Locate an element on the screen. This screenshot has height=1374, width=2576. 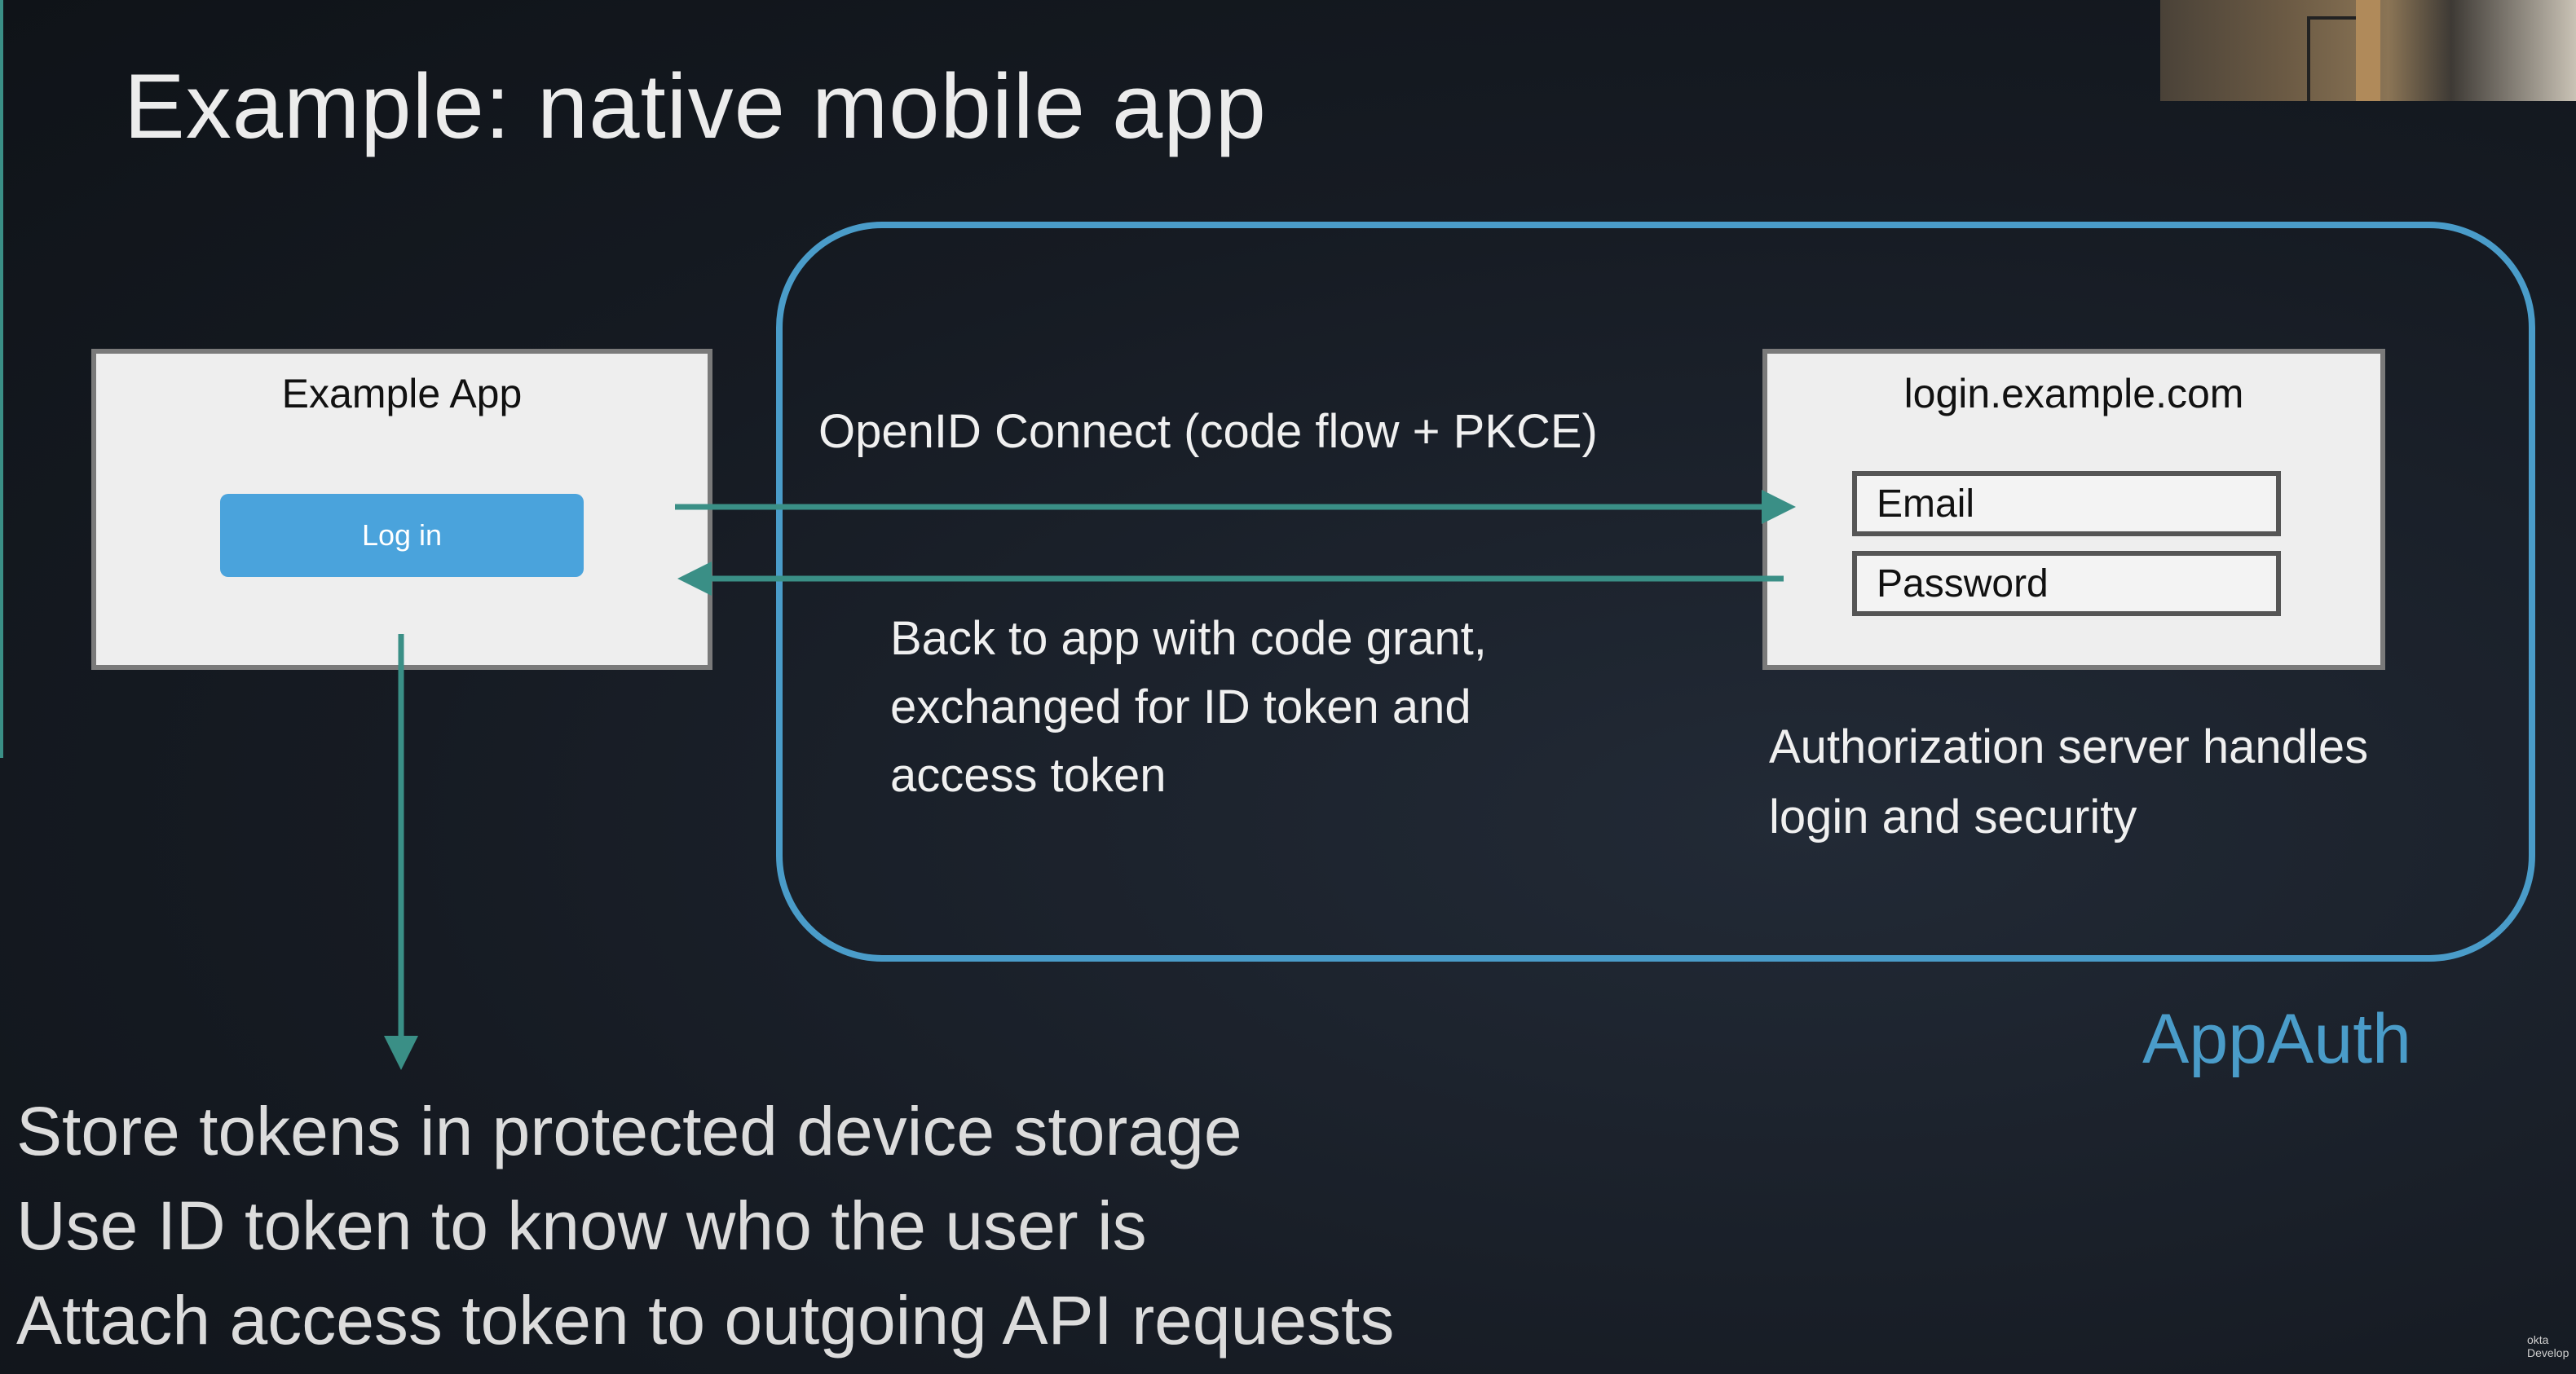
watermark-line: Develop is located at coordinates (2548, 1353).